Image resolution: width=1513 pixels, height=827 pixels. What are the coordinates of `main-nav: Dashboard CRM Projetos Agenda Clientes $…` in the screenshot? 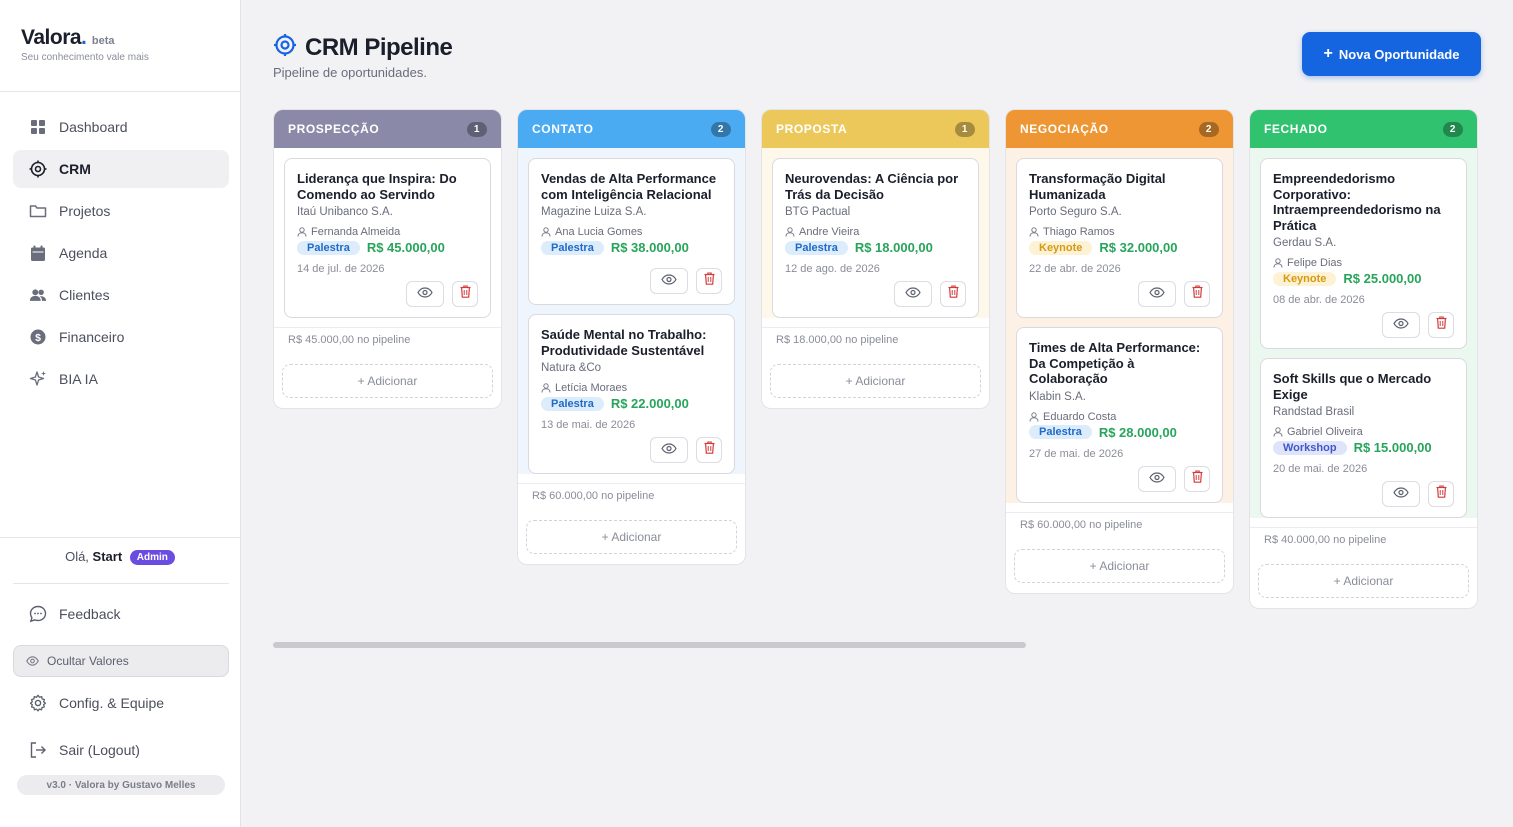 It's located at (121, 255).